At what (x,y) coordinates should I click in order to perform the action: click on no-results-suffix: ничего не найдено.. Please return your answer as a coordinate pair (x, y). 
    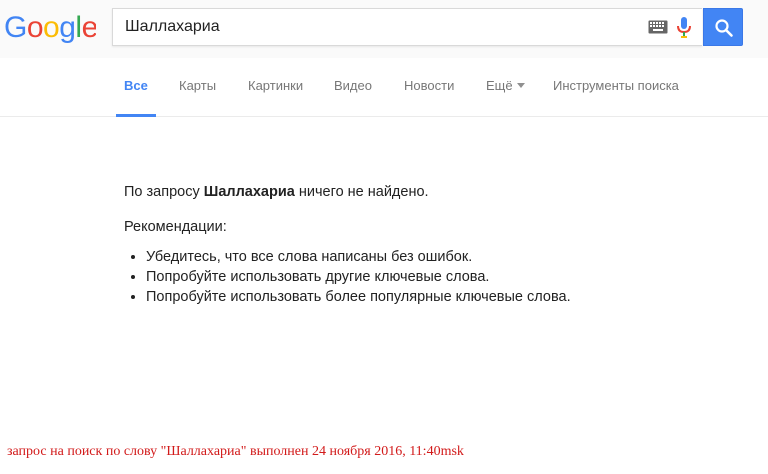
    Looking at the image, I should click on (361, 192).